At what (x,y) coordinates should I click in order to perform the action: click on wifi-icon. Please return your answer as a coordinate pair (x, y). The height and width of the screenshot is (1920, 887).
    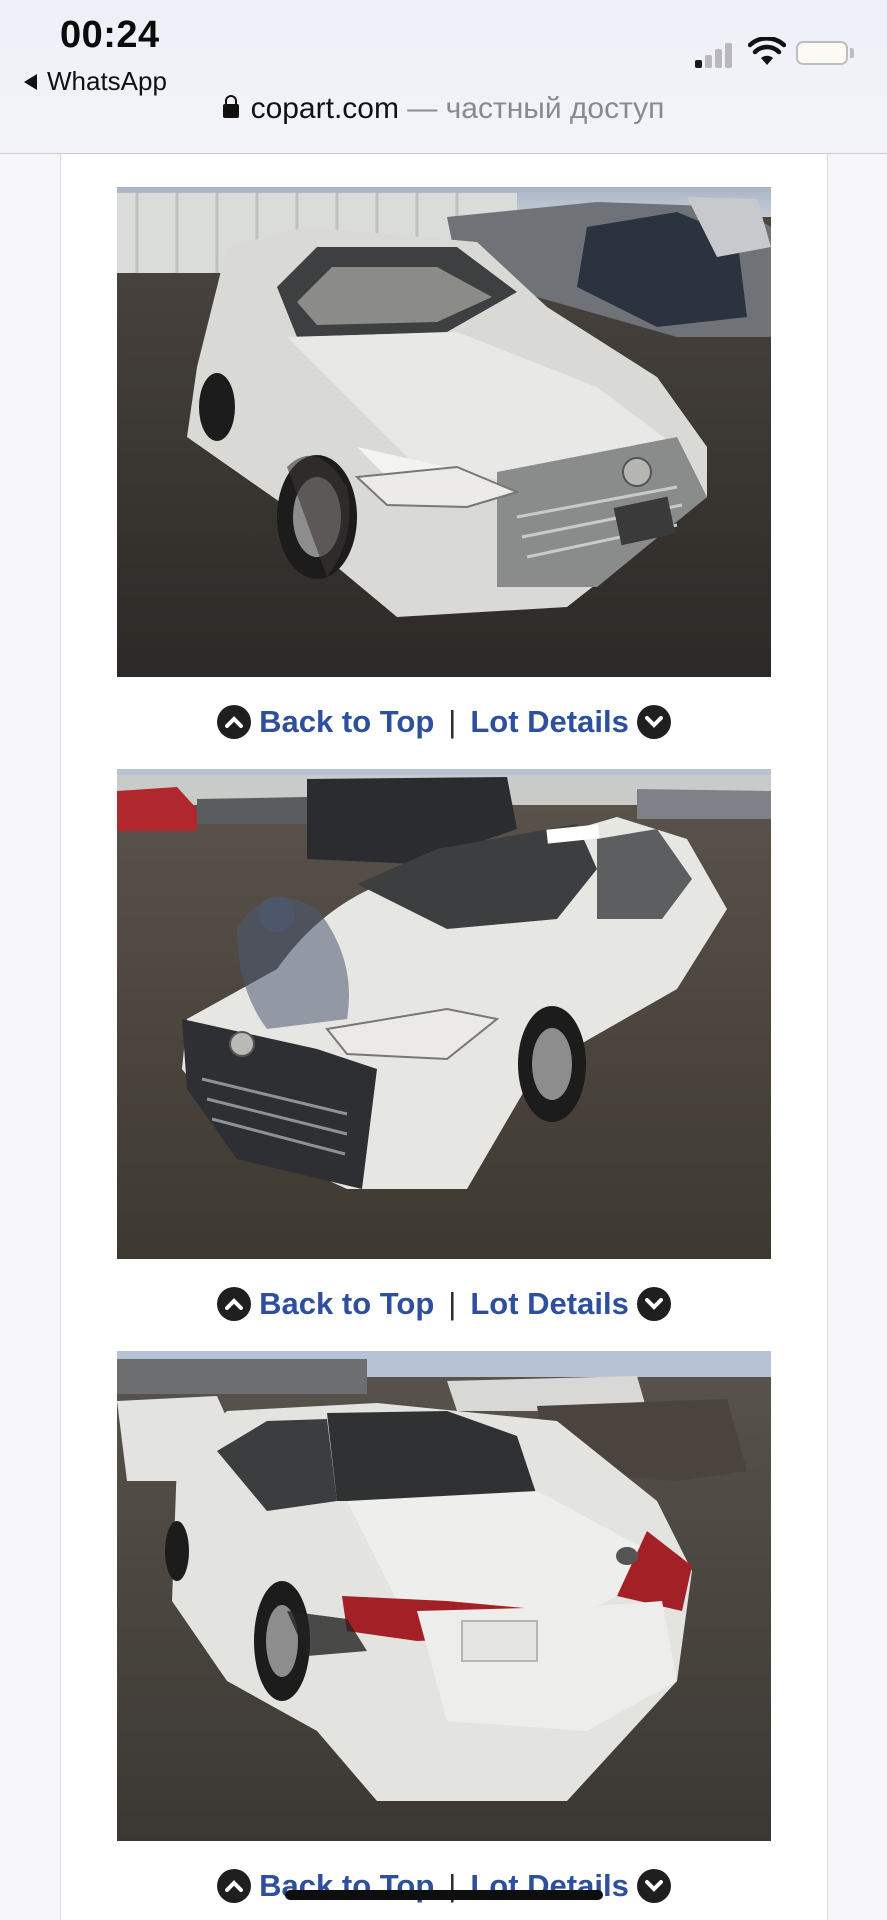
    Looking at the image, I should click on (767, 51).